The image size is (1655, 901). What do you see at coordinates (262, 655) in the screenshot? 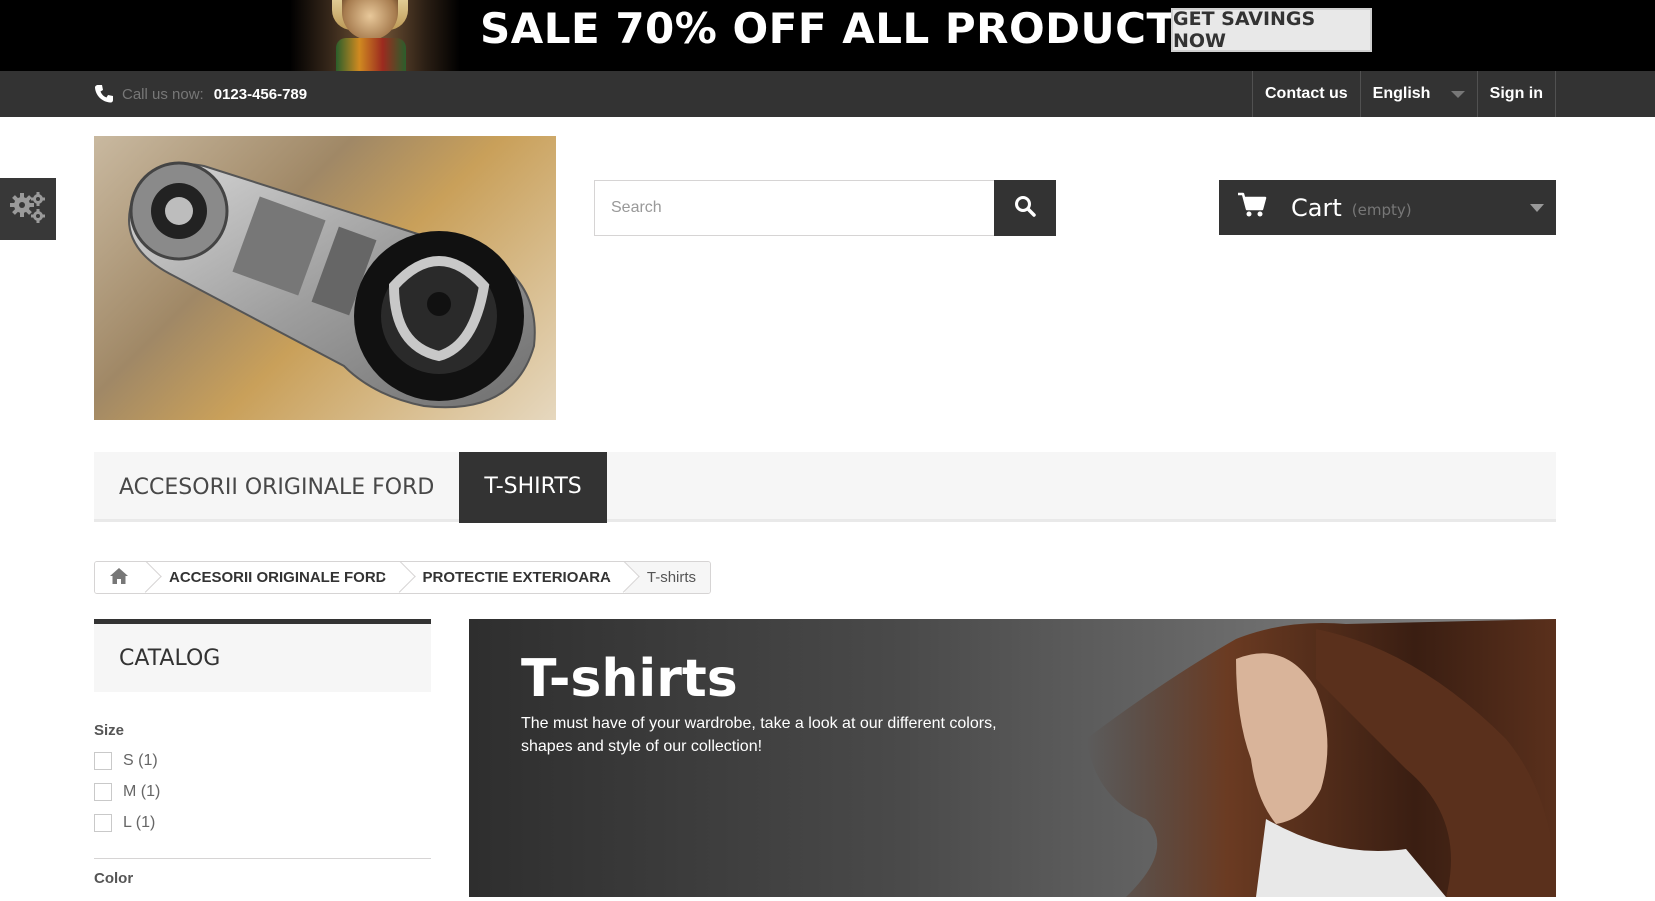
I see `catalog-heading: CATALOG` at bounding box center [262, 655].